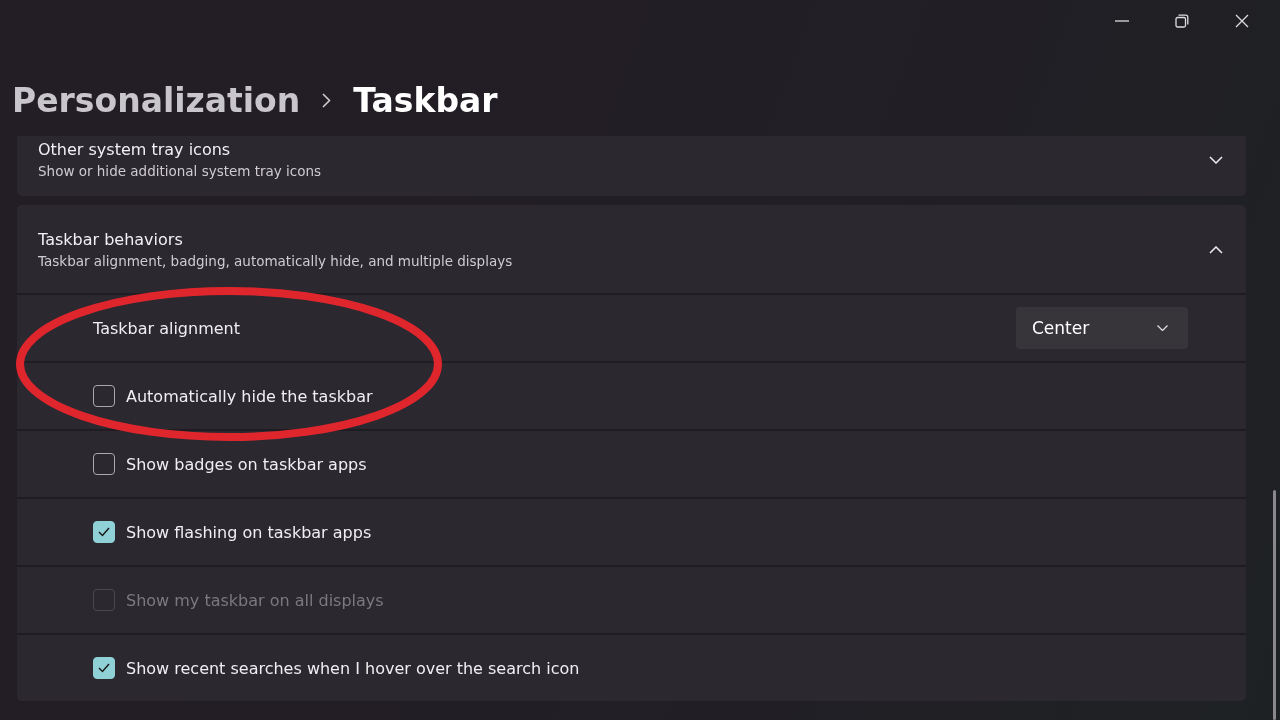 Image resolution: width=1280 pixels, height=720 pixels. What do you see at coordinates (249, 396) in the screenshot?
I see `checkbox-label: Automatically hide the taskbar` at bounding box center [249, 396].